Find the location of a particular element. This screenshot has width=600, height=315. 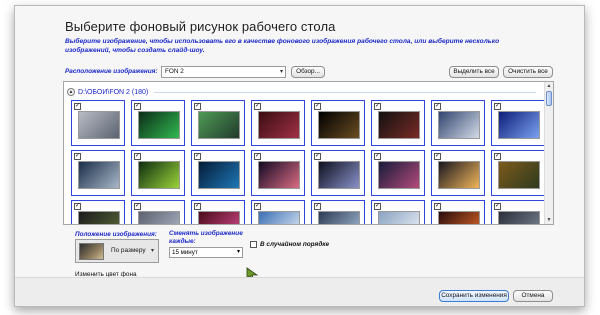

scrollbar-thumb is located at coordinates (549, 98).